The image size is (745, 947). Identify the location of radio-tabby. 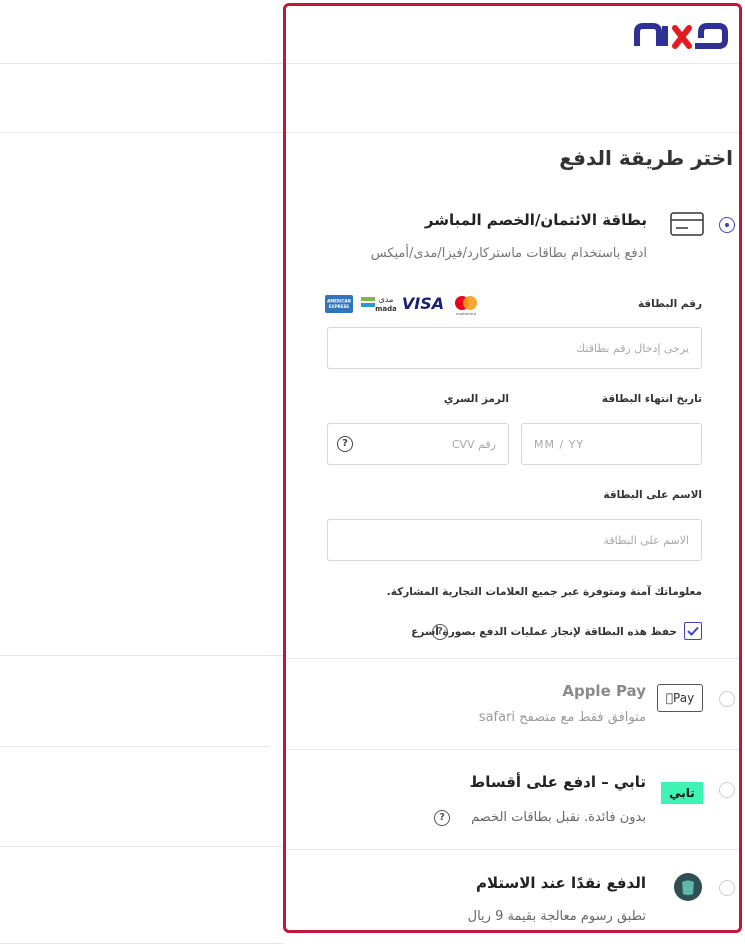
(727, 790).